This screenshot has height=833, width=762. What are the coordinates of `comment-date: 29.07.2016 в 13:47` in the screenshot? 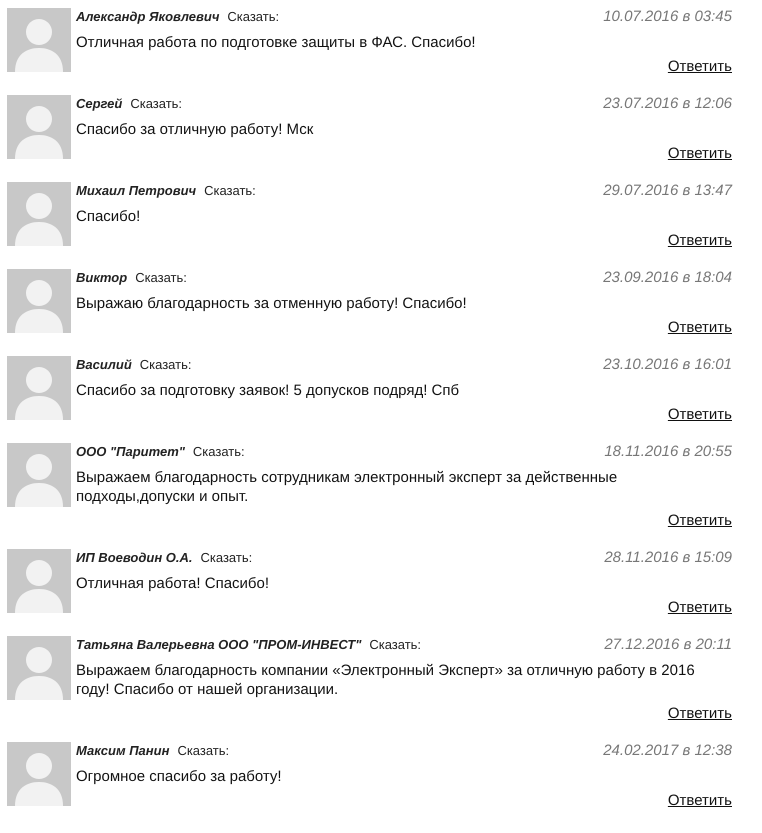 It's located at (667, 190).